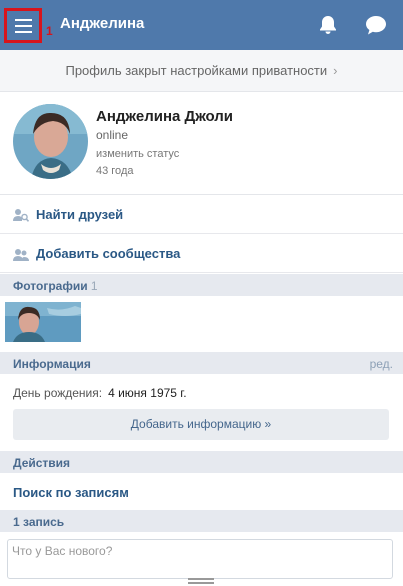 This screenshot has width=403, height=586. Describe the element at coordinates (381, 364) in the screenshot. I see `edit-info-link: ред.` at that location.